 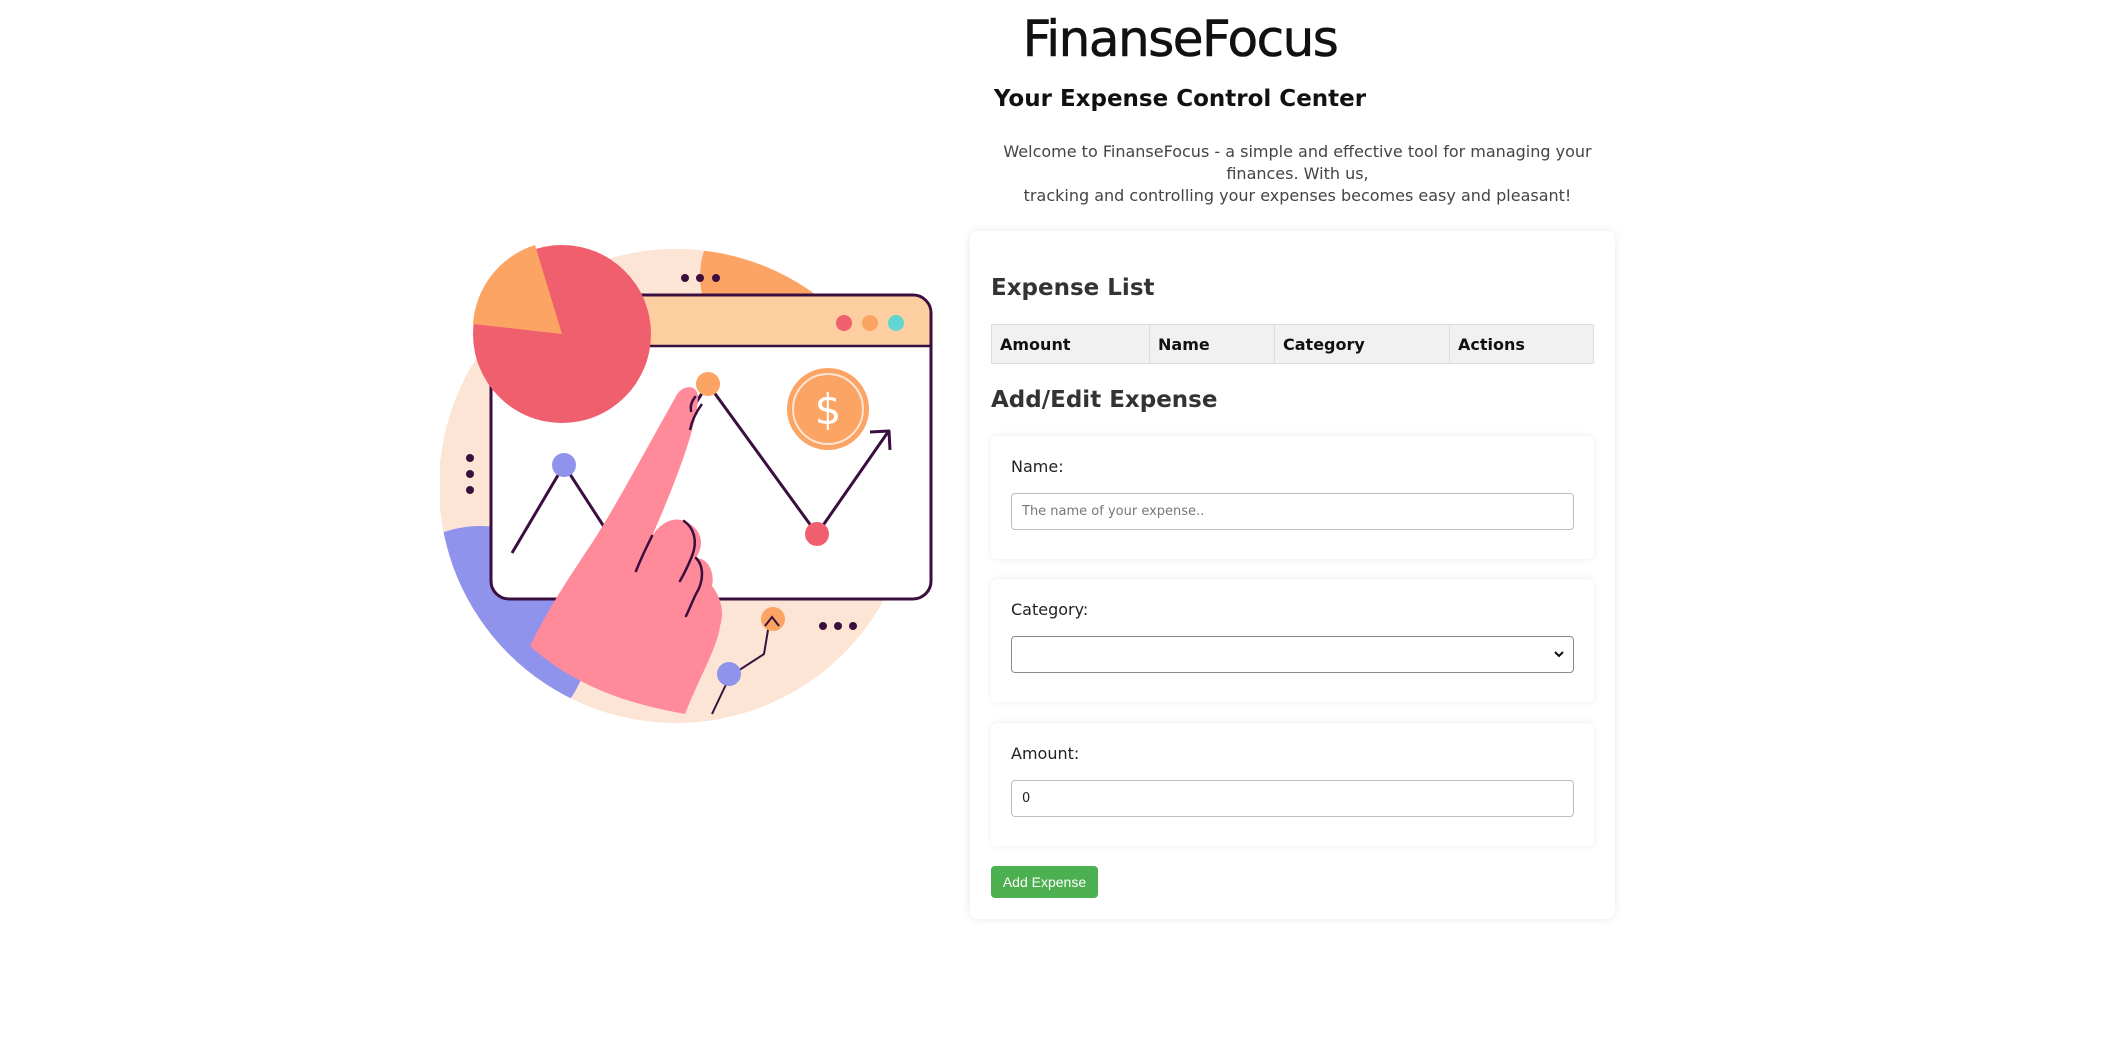 What do you see at coordinates (1292, 654) in the screenshot?
I see `category-select` at bounding box center [1292, 654].